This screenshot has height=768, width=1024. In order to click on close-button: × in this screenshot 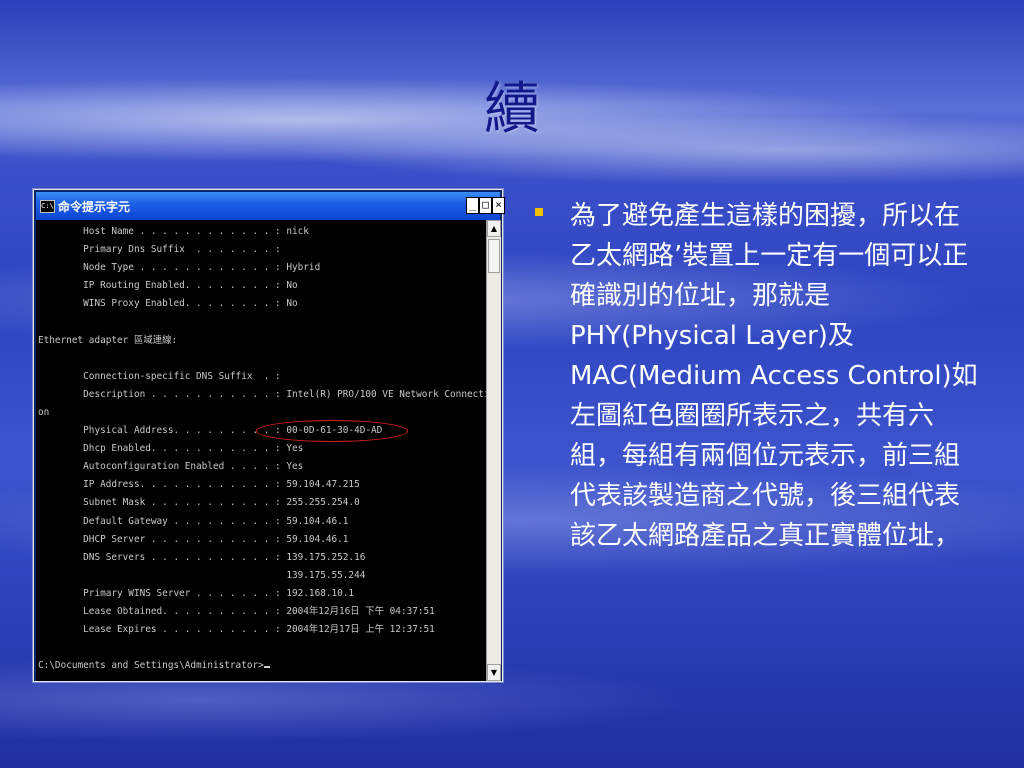, I will do `click(498, 205)`.